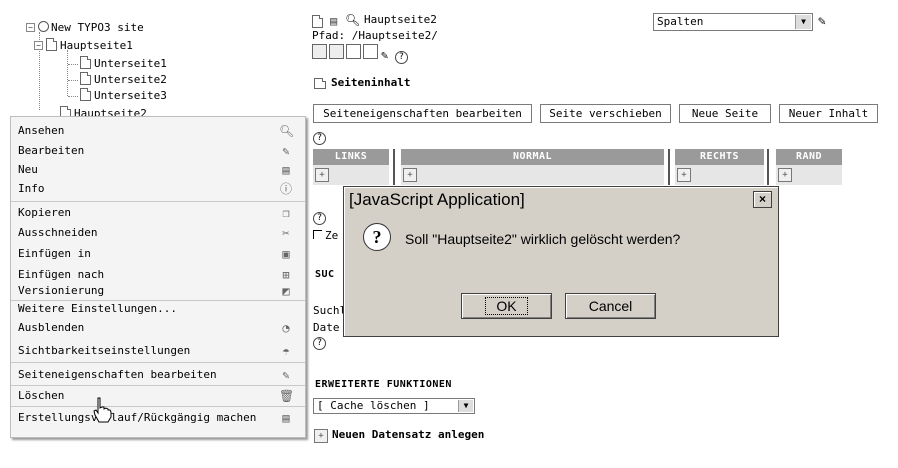 This screenshot has height=468, width=898. Describe the element at coordinates (286, 233) in the screenshot. I see `scissors-icon: ✂` at that location.